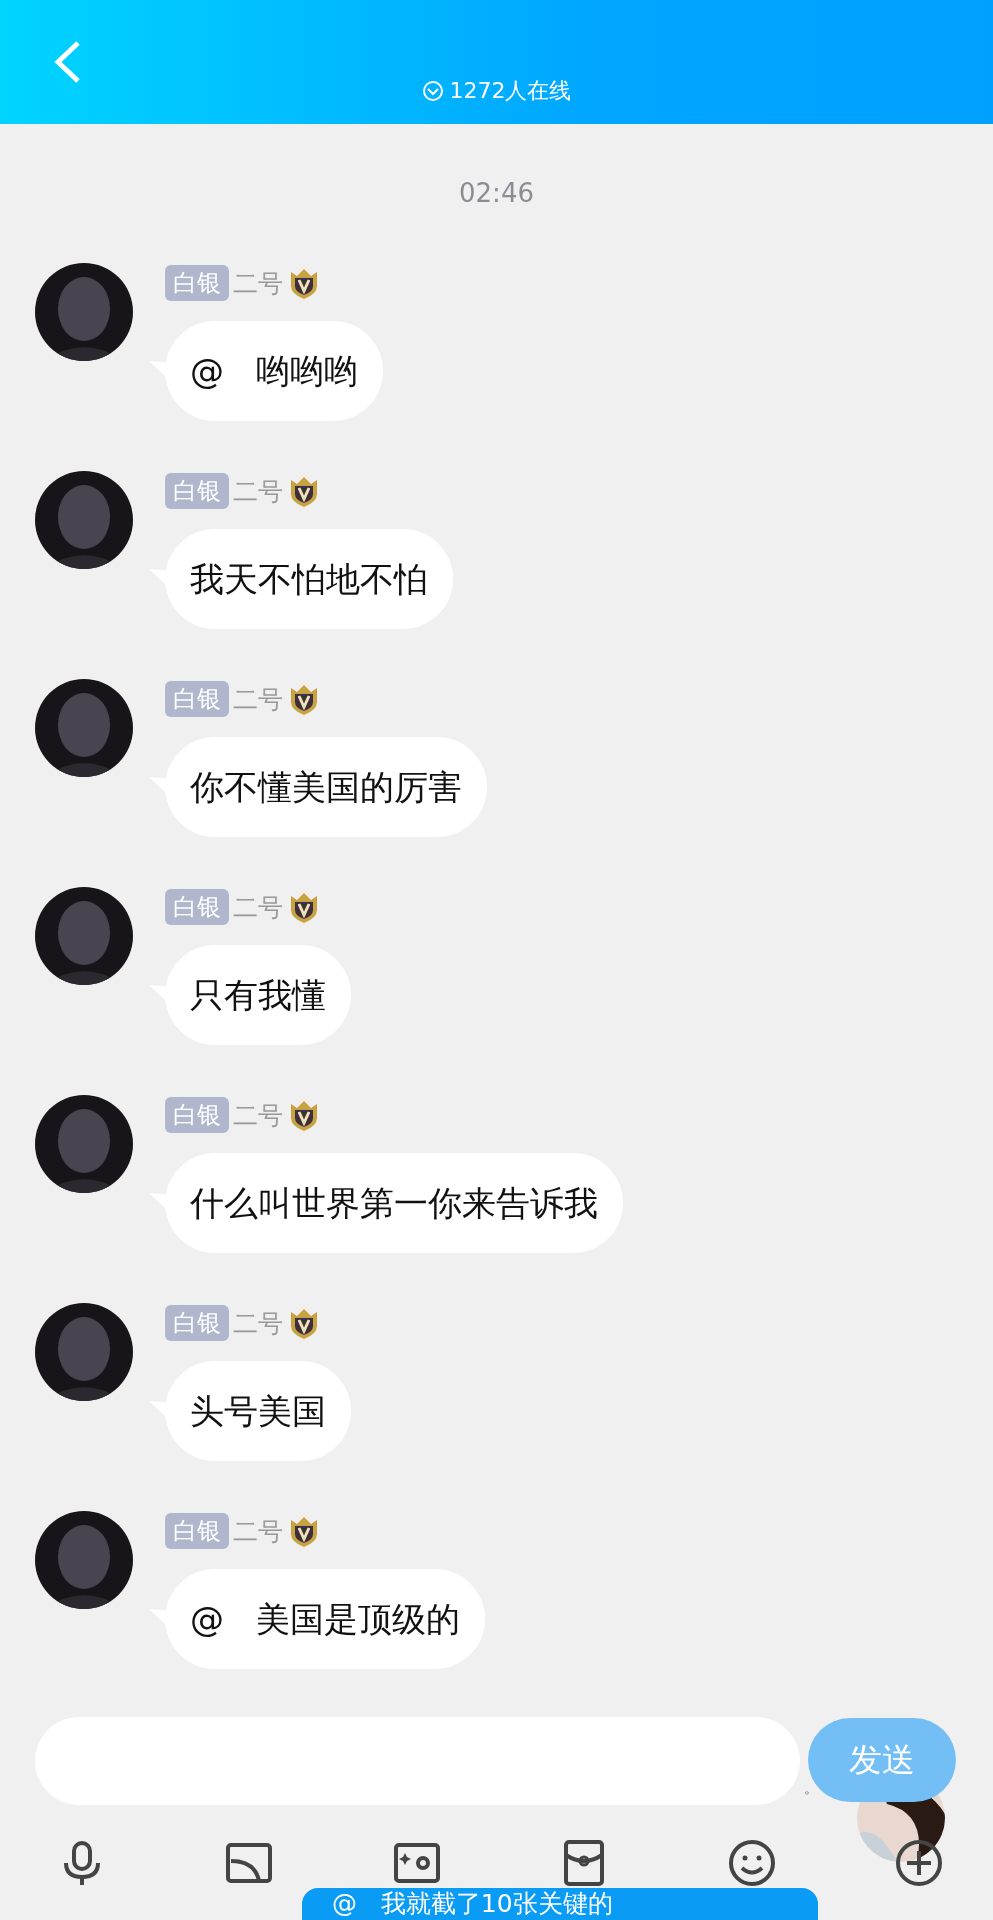  I want to click on plus-icon, so click(918, 1863).